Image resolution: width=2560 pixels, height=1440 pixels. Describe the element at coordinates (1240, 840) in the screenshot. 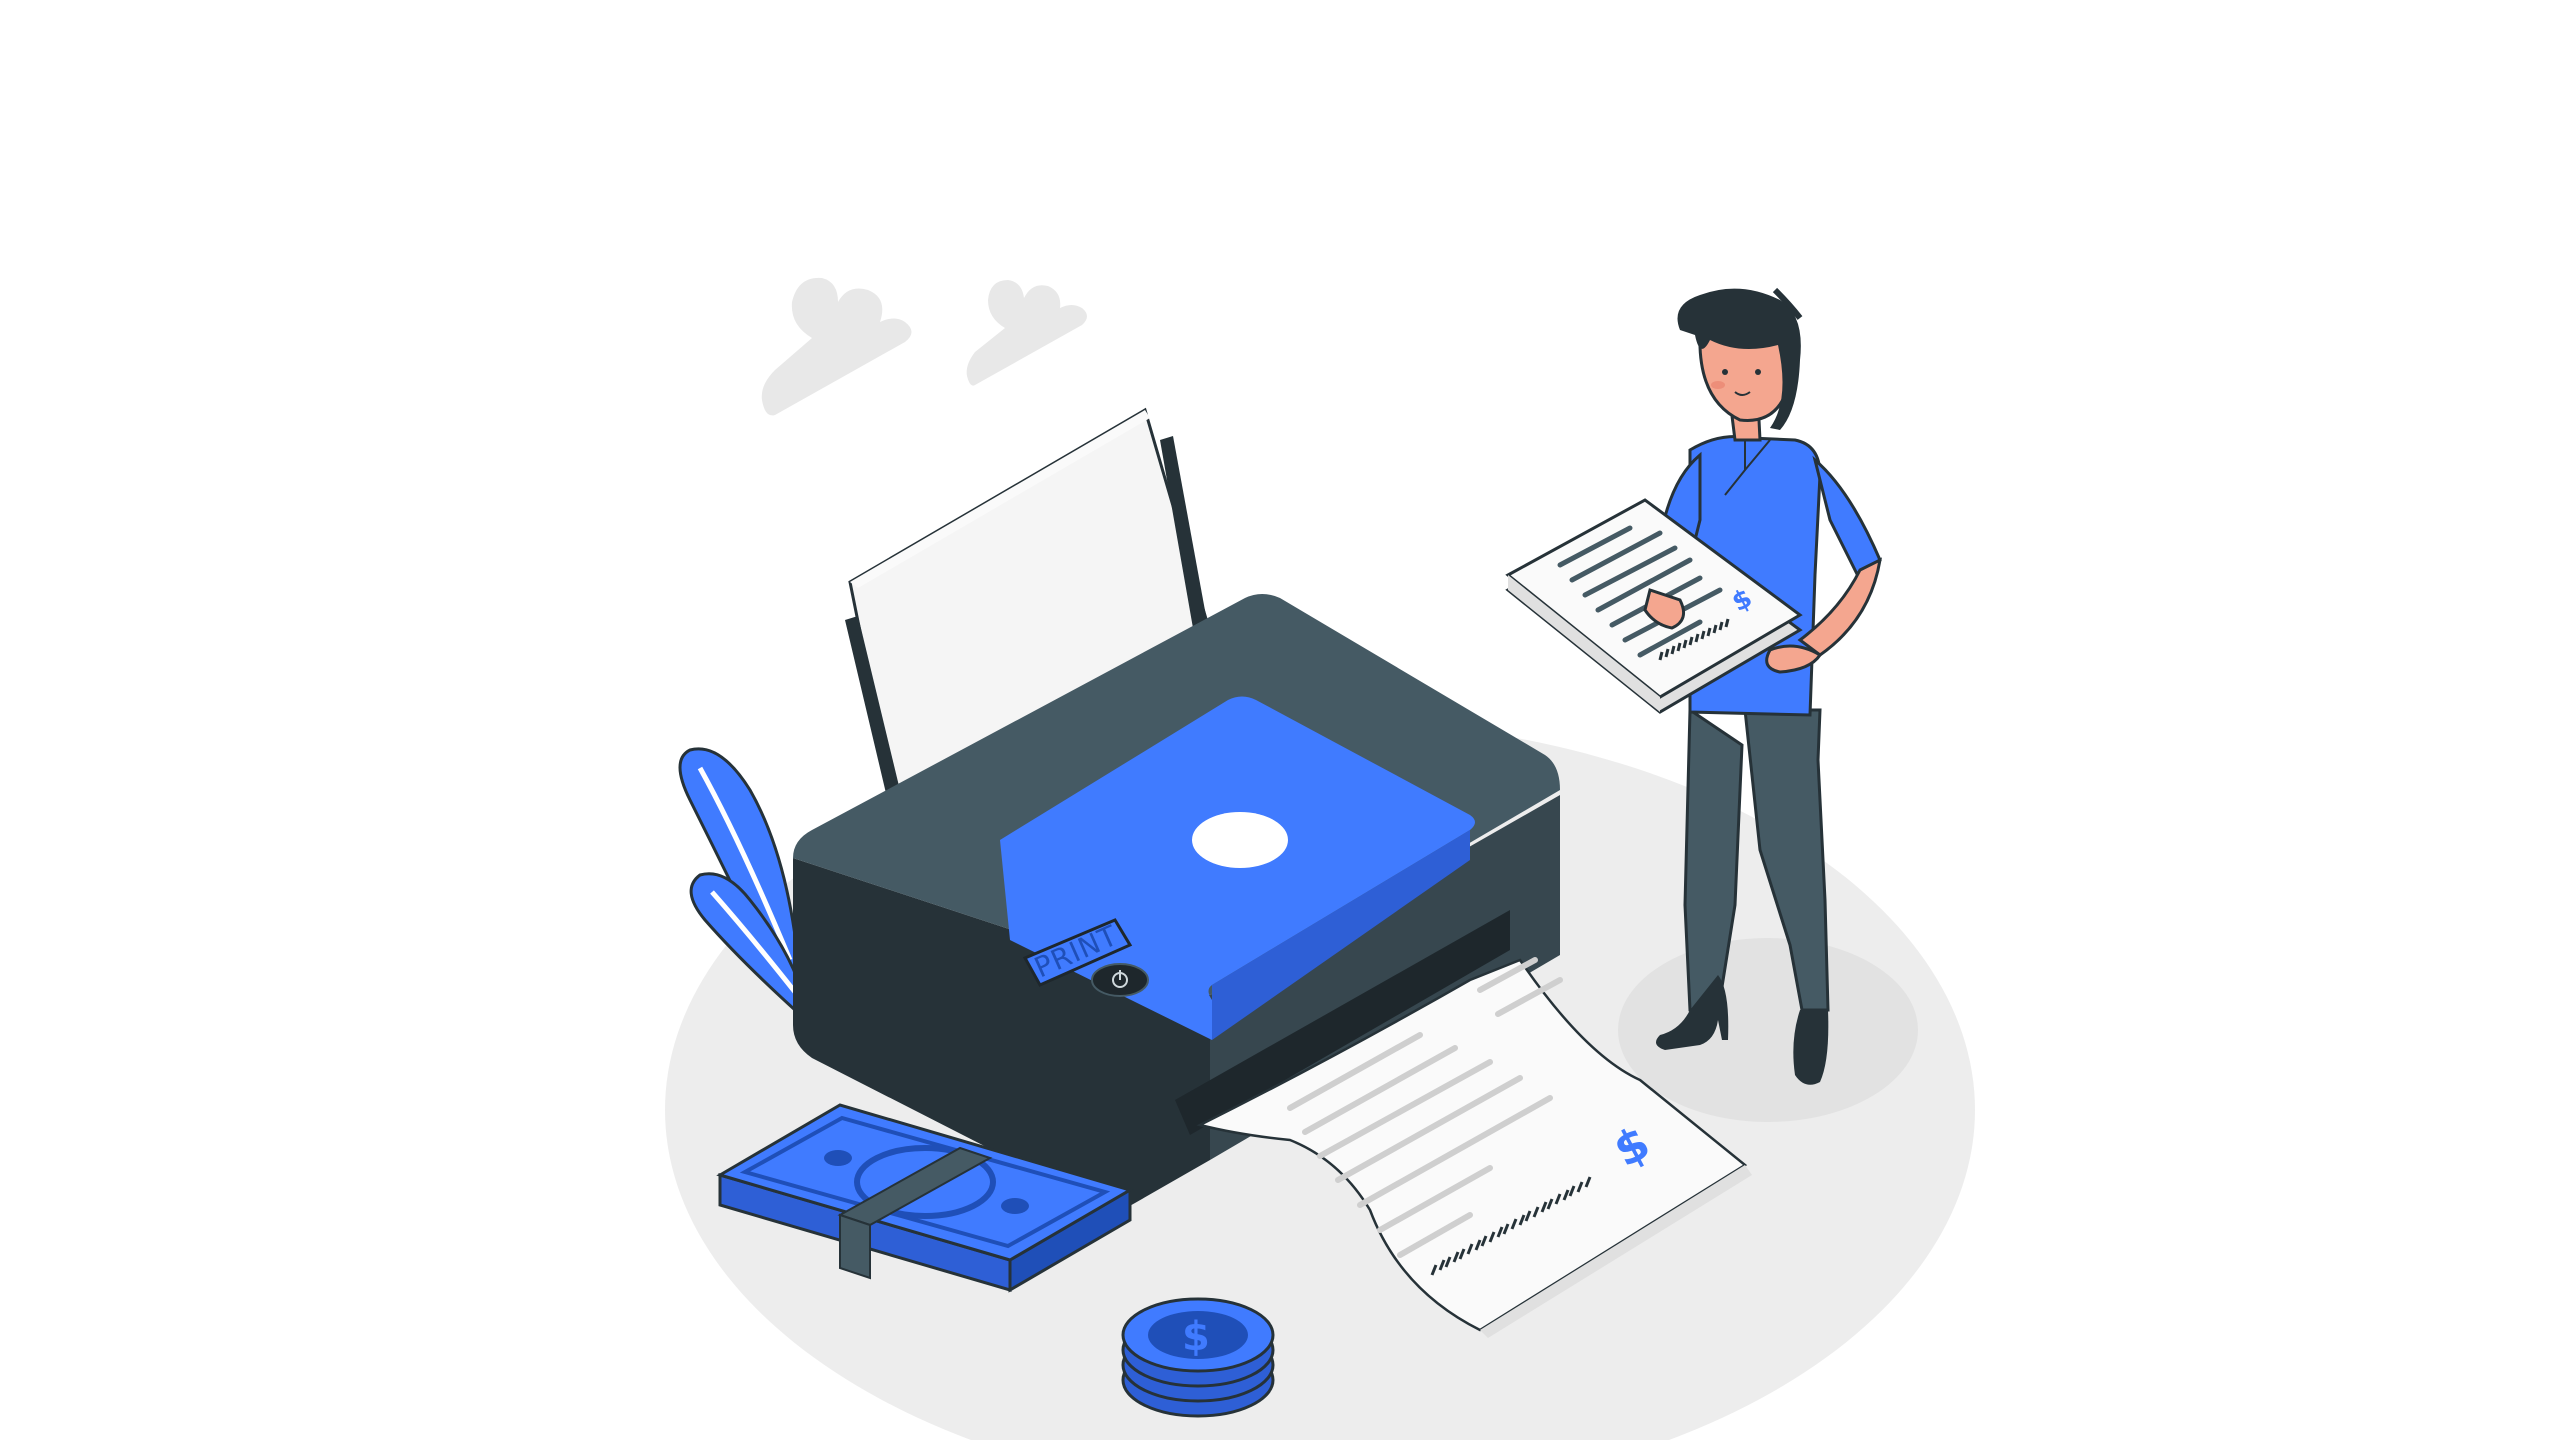

I see `lid-button` at that location.